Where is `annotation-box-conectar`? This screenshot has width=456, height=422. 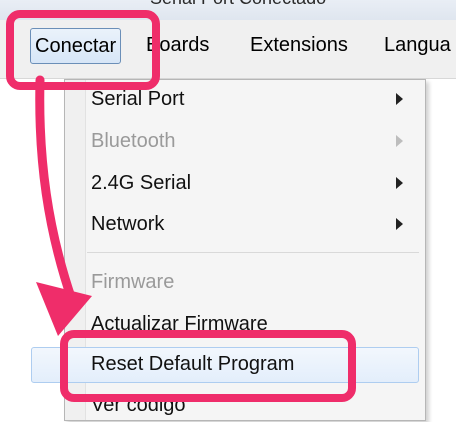
annotation-box-conectar is located at coordinates (83, 50).